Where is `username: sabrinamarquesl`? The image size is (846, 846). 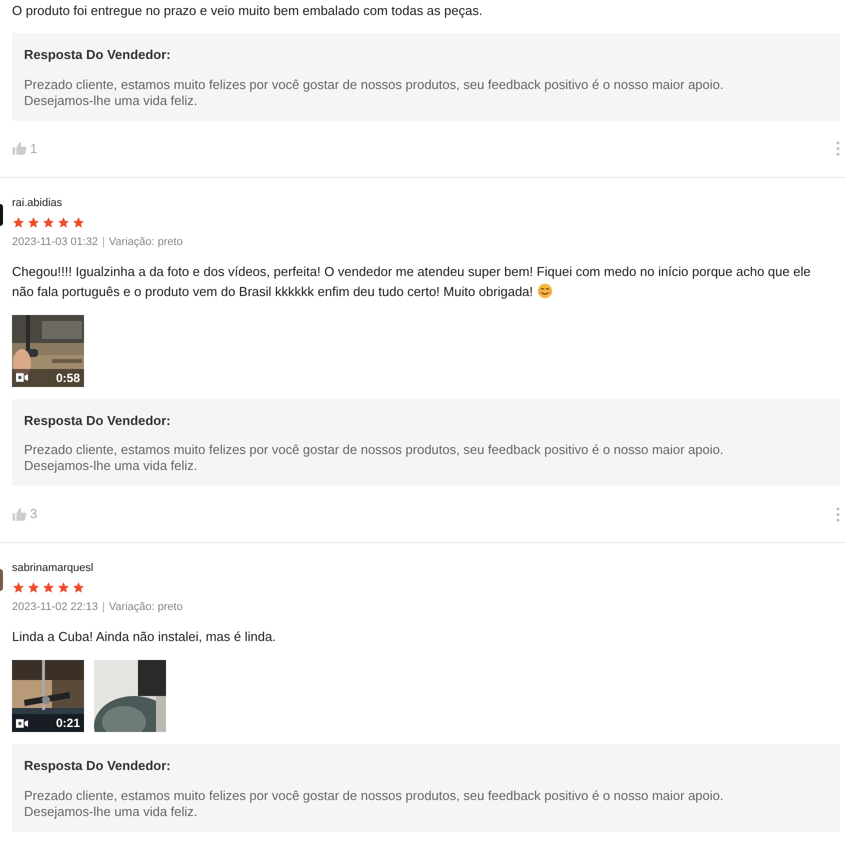 username: sabrinamarquesl is located at coordinates (53, 568).